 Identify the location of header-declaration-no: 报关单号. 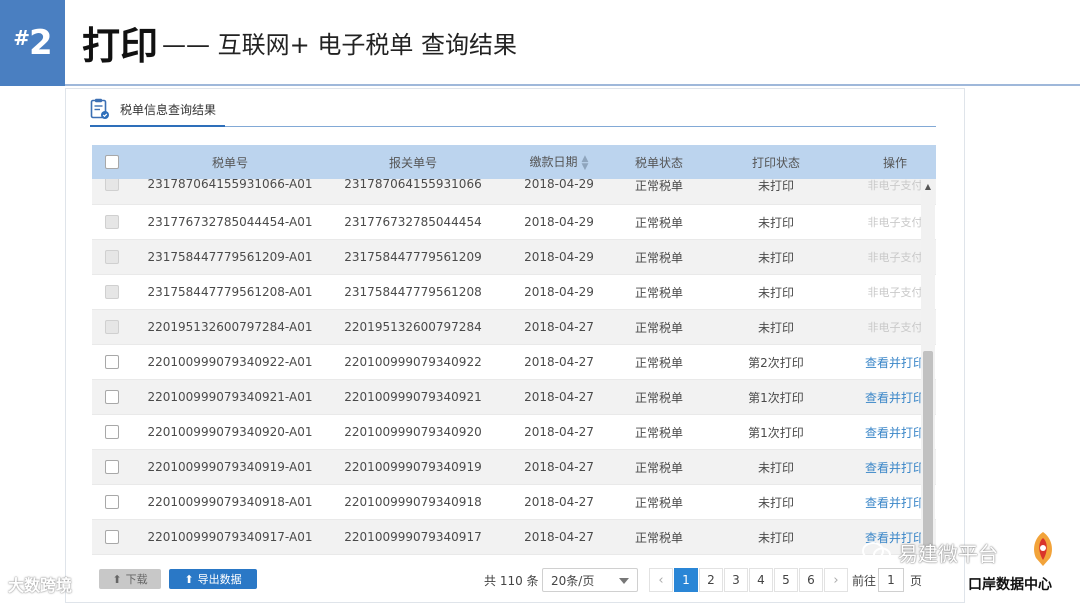
(412, 162).